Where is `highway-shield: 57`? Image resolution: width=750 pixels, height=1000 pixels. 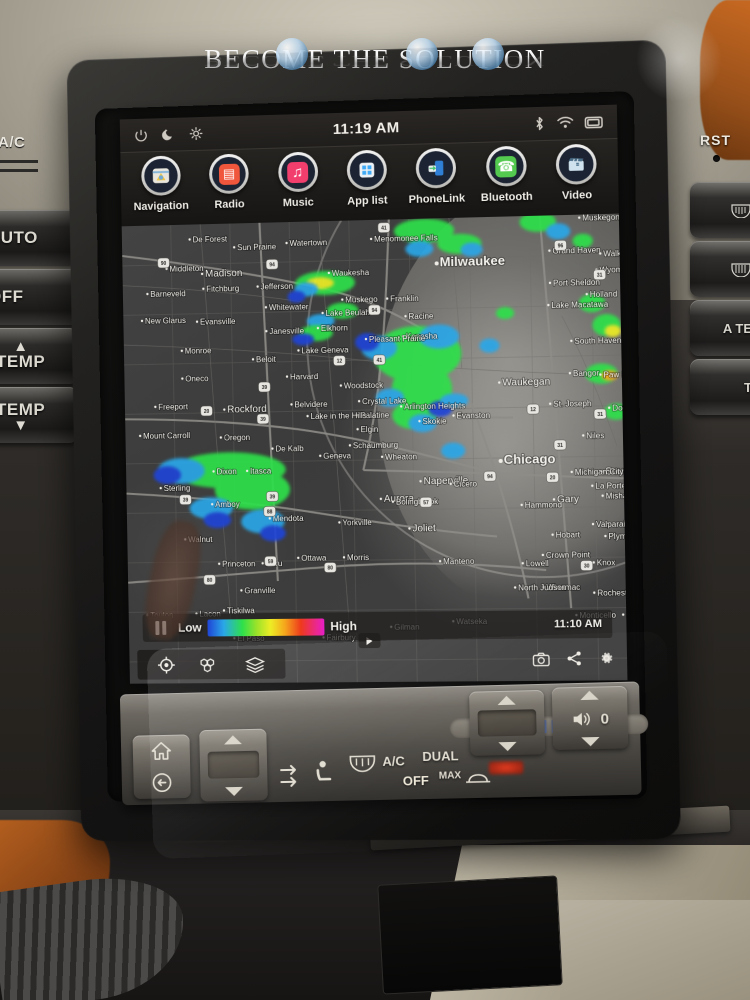
highway-shield: 57 is located at coordinates (426, 502).